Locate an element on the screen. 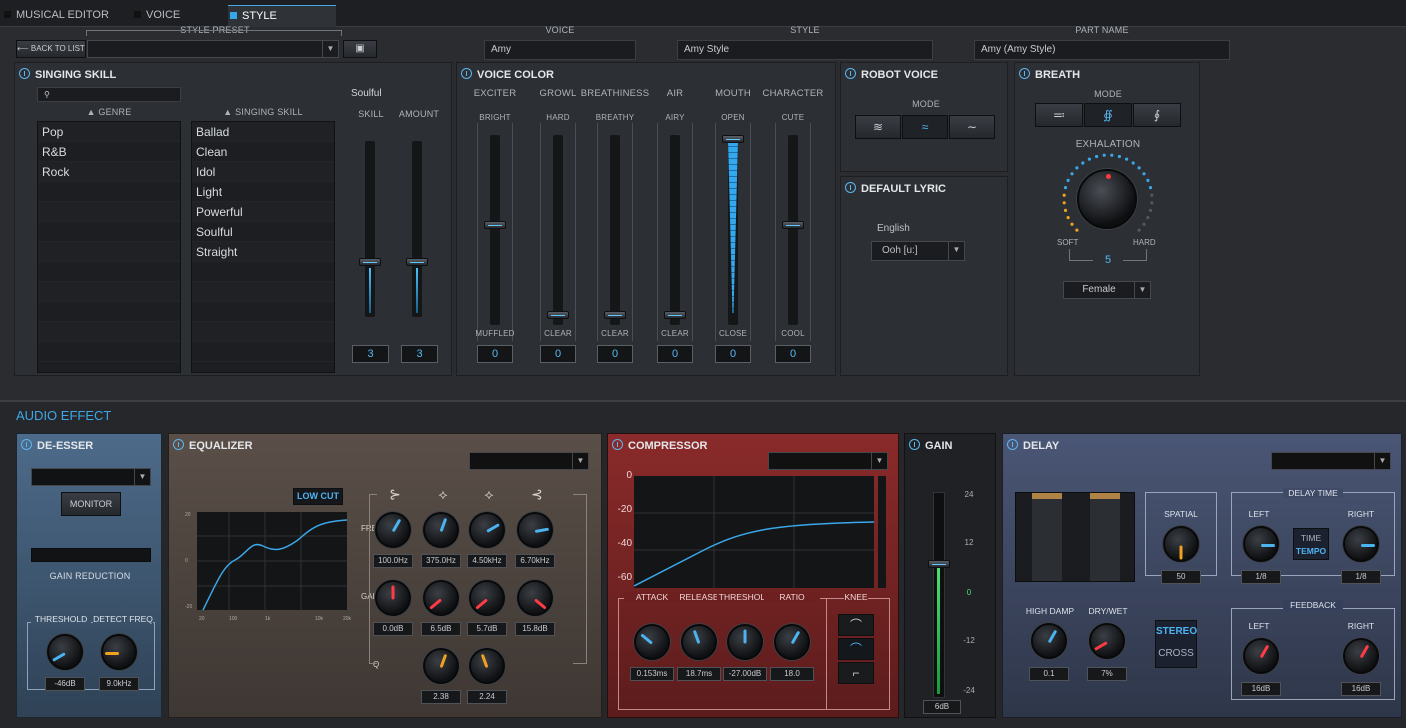  q-value: 2.38 is located at coordinates (441, 697).